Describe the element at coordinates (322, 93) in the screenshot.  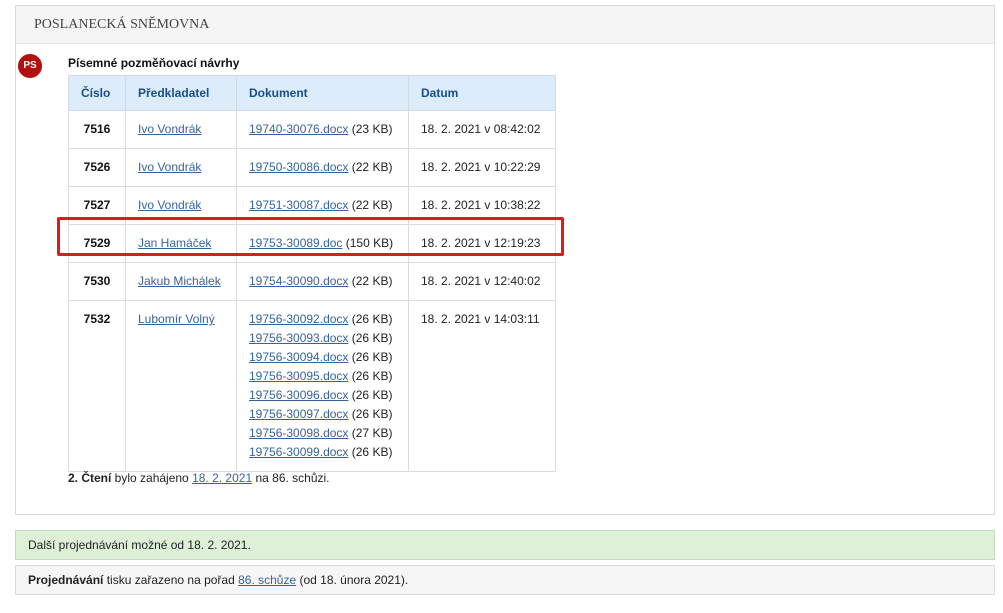
I see `header-document: Dokument` at that location.